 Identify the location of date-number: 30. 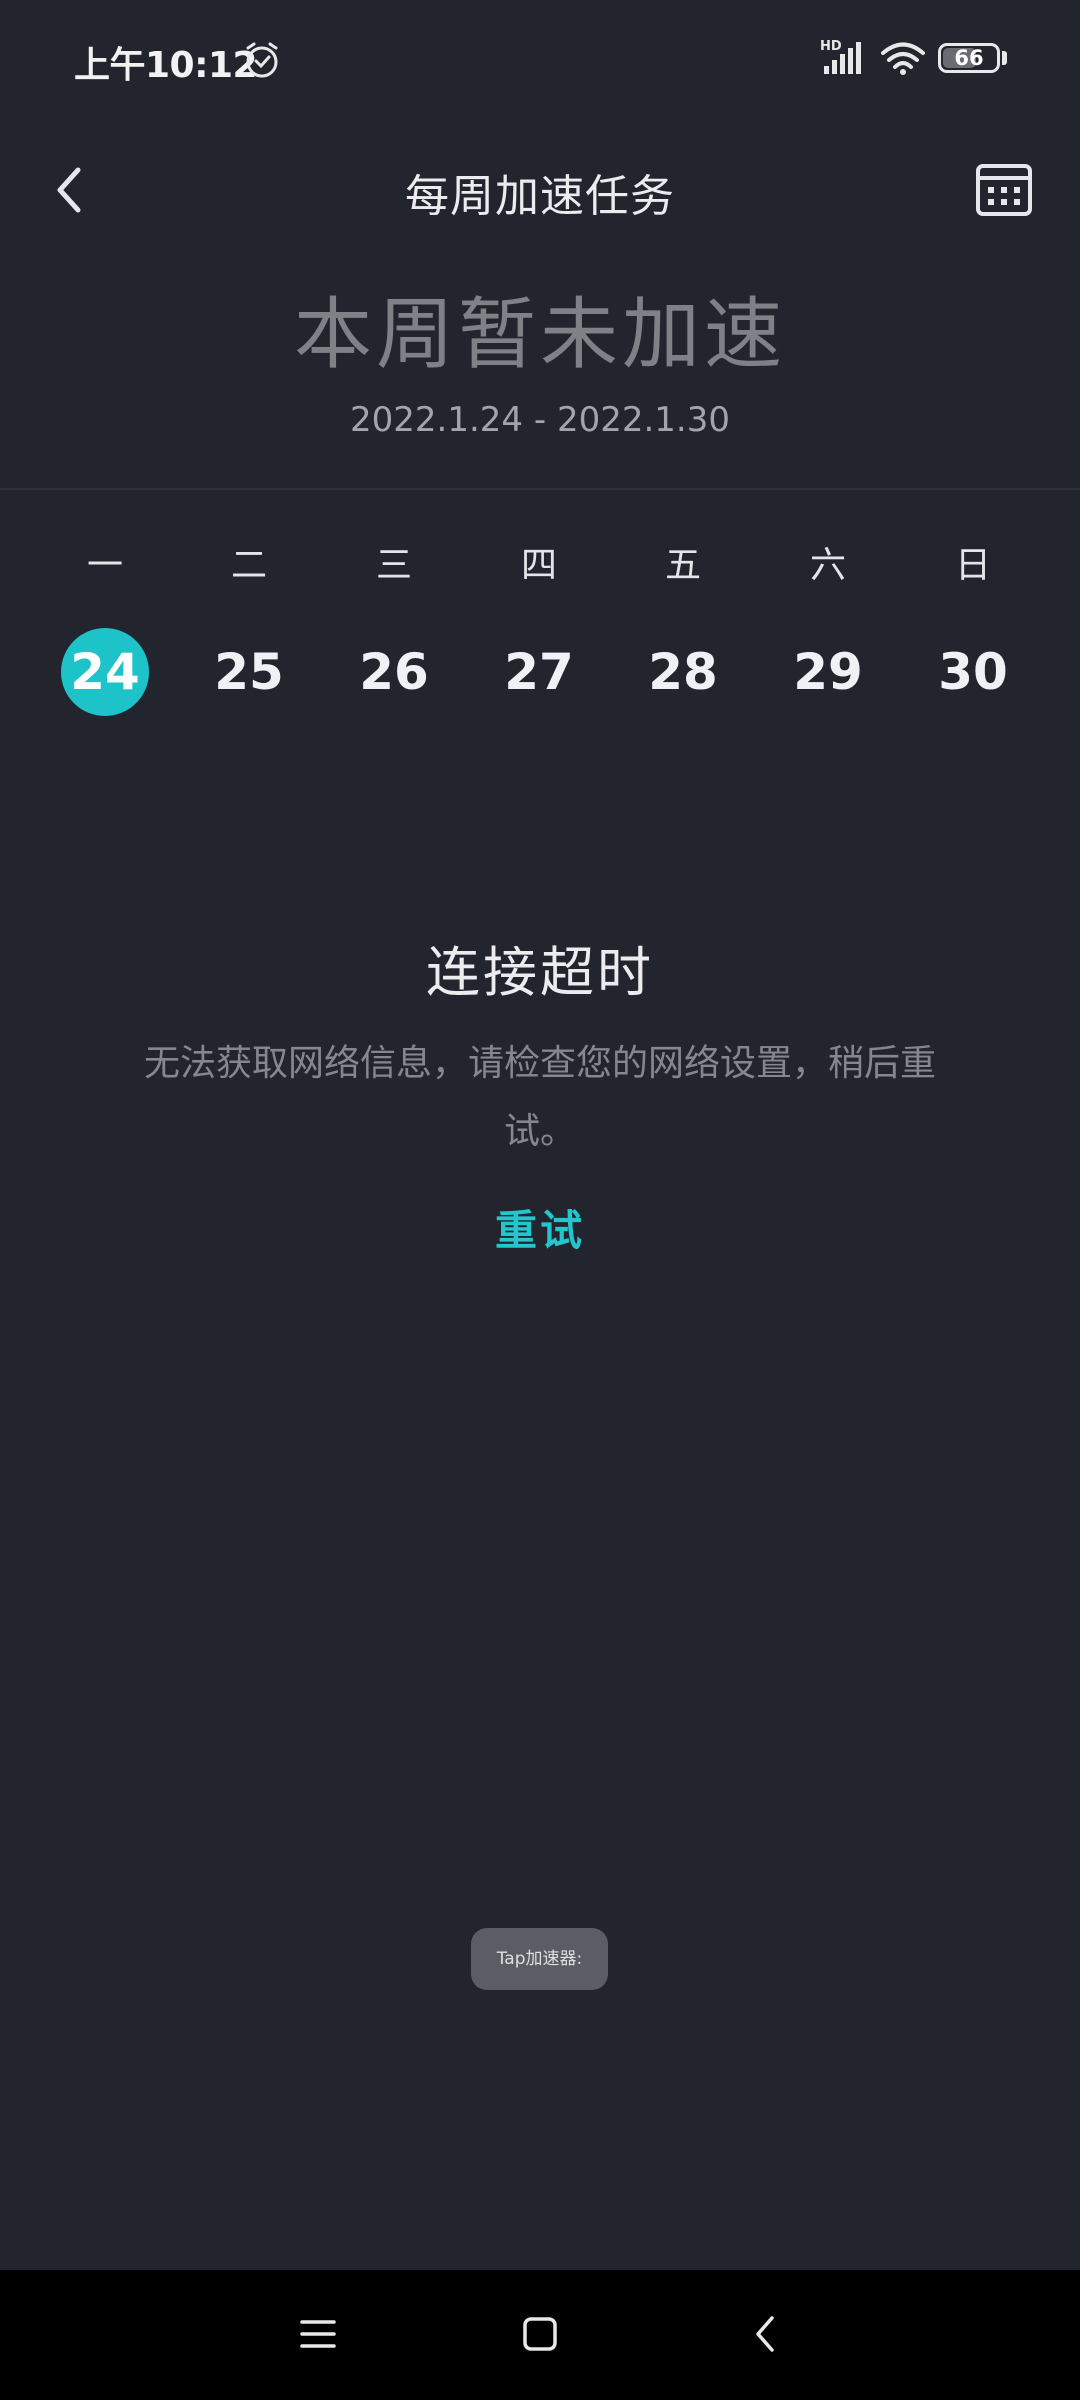
(973, 672).